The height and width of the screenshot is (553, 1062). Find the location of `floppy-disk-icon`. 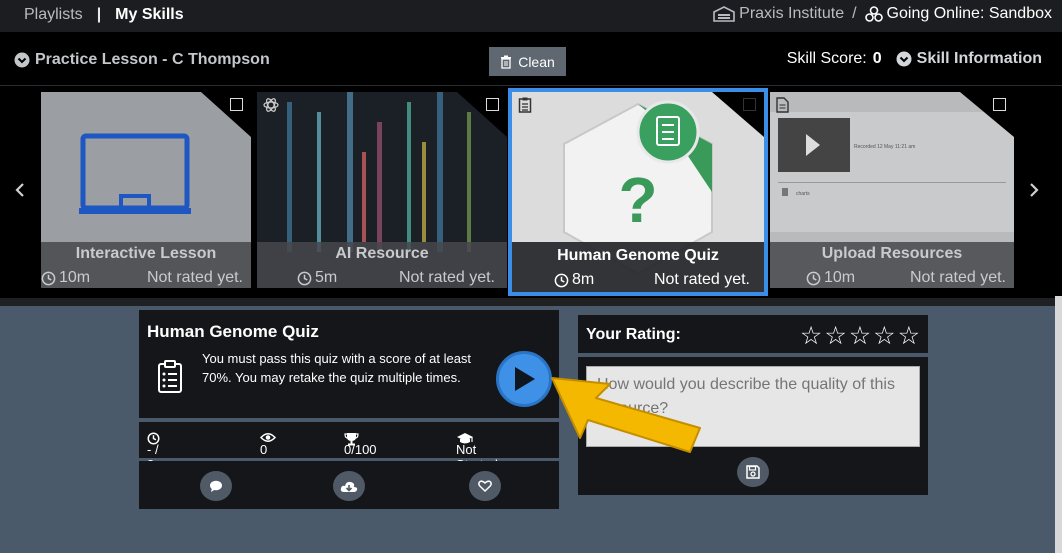

floppy-disk-icon is located at coordinates (753, 472).